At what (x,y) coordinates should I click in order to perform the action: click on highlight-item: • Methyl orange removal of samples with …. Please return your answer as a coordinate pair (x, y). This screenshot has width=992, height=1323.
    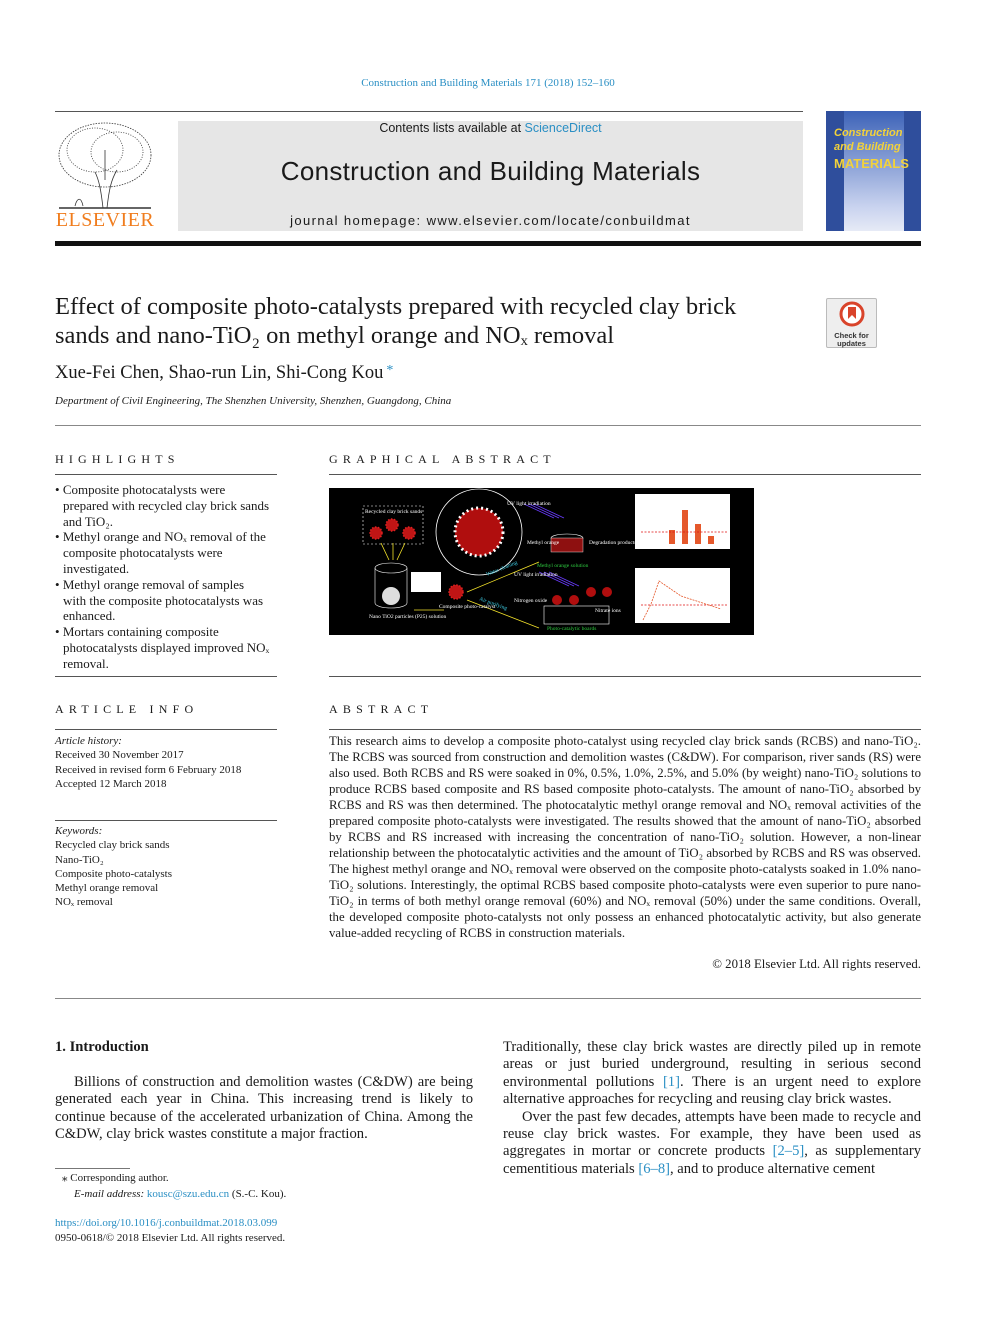
    Looking at the image, I should click on (159, 600).